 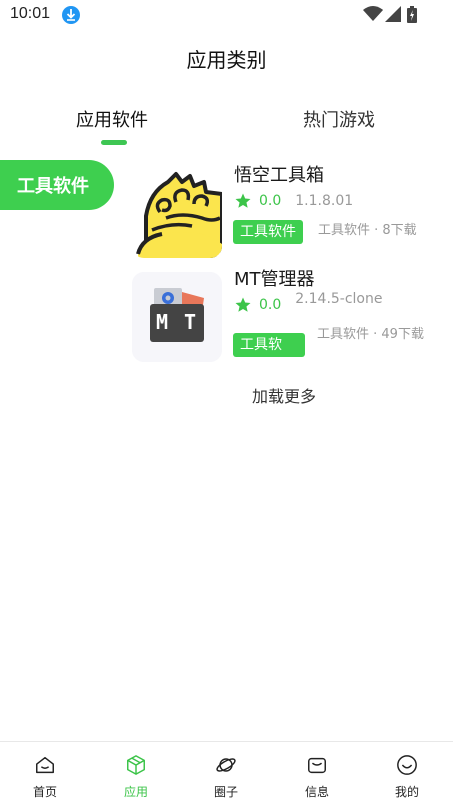 I want to click on nav-profile: 我的, so click(x=407, y=773).